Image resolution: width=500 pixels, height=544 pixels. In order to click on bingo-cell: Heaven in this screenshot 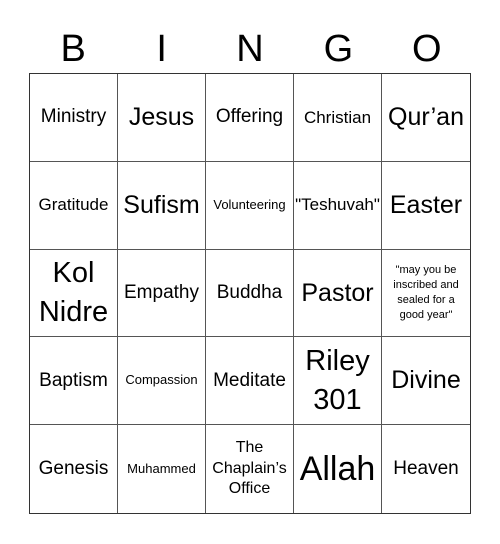, I will do `click(426, 469)`.